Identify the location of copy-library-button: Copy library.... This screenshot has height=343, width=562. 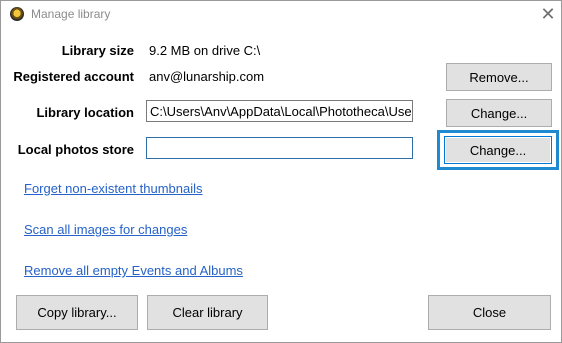
(77, 312).